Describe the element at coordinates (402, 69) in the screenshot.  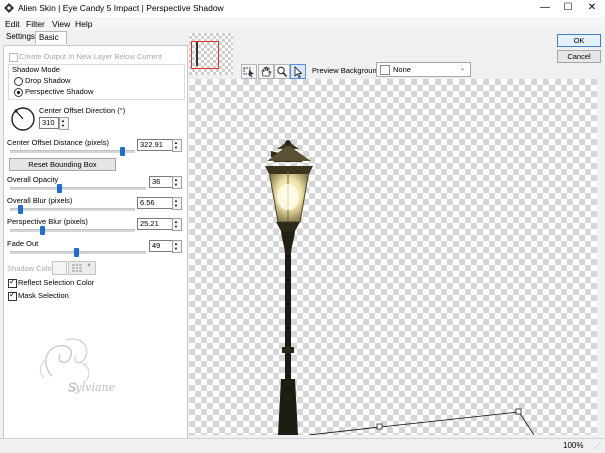
I see `preview-background-value: None` at that location.